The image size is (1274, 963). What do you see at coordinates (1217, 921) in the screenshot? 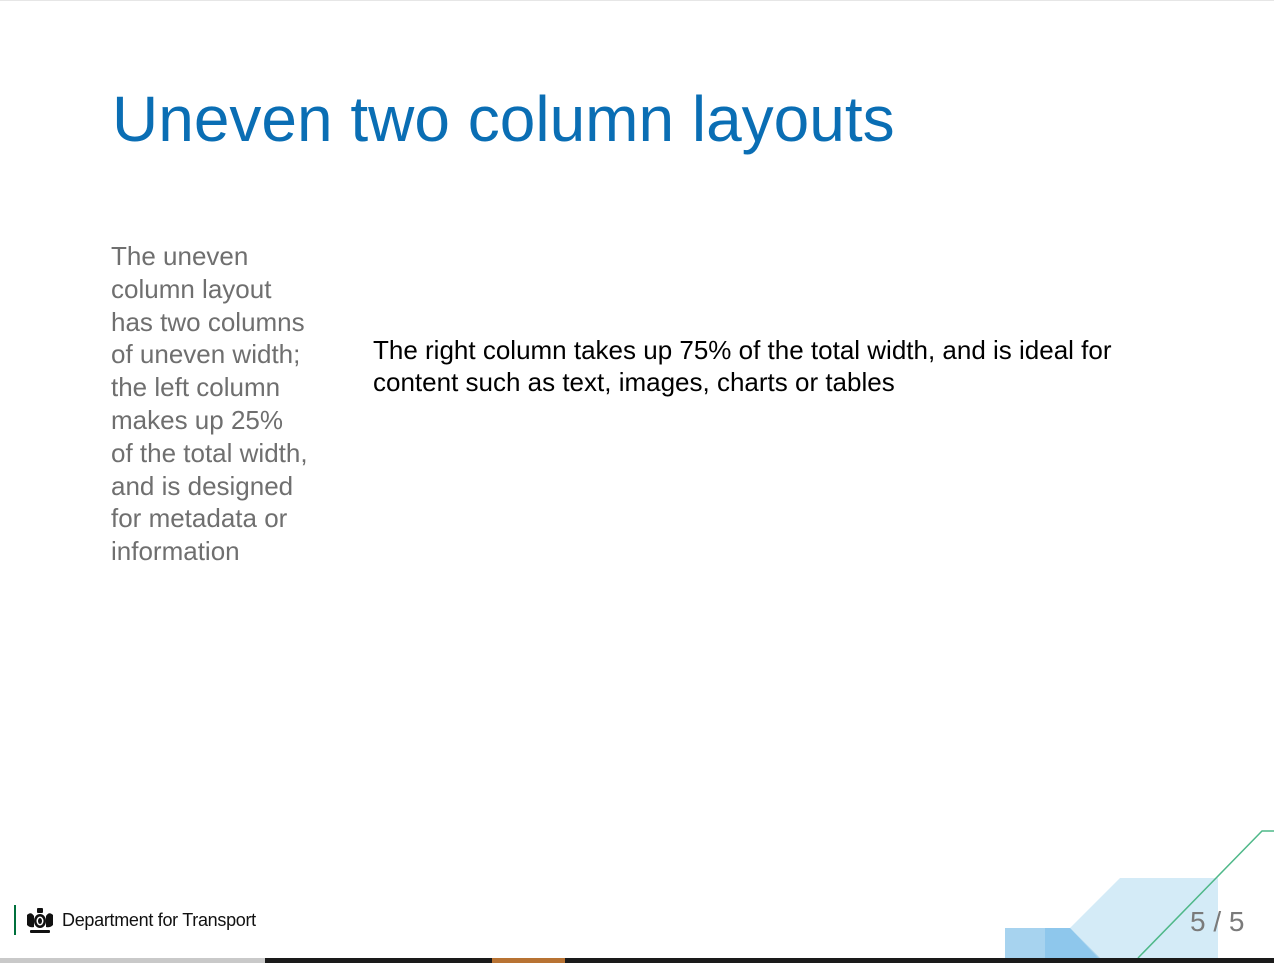
I see `page-number: 5 / 5` at bounding box center [1217, 921].